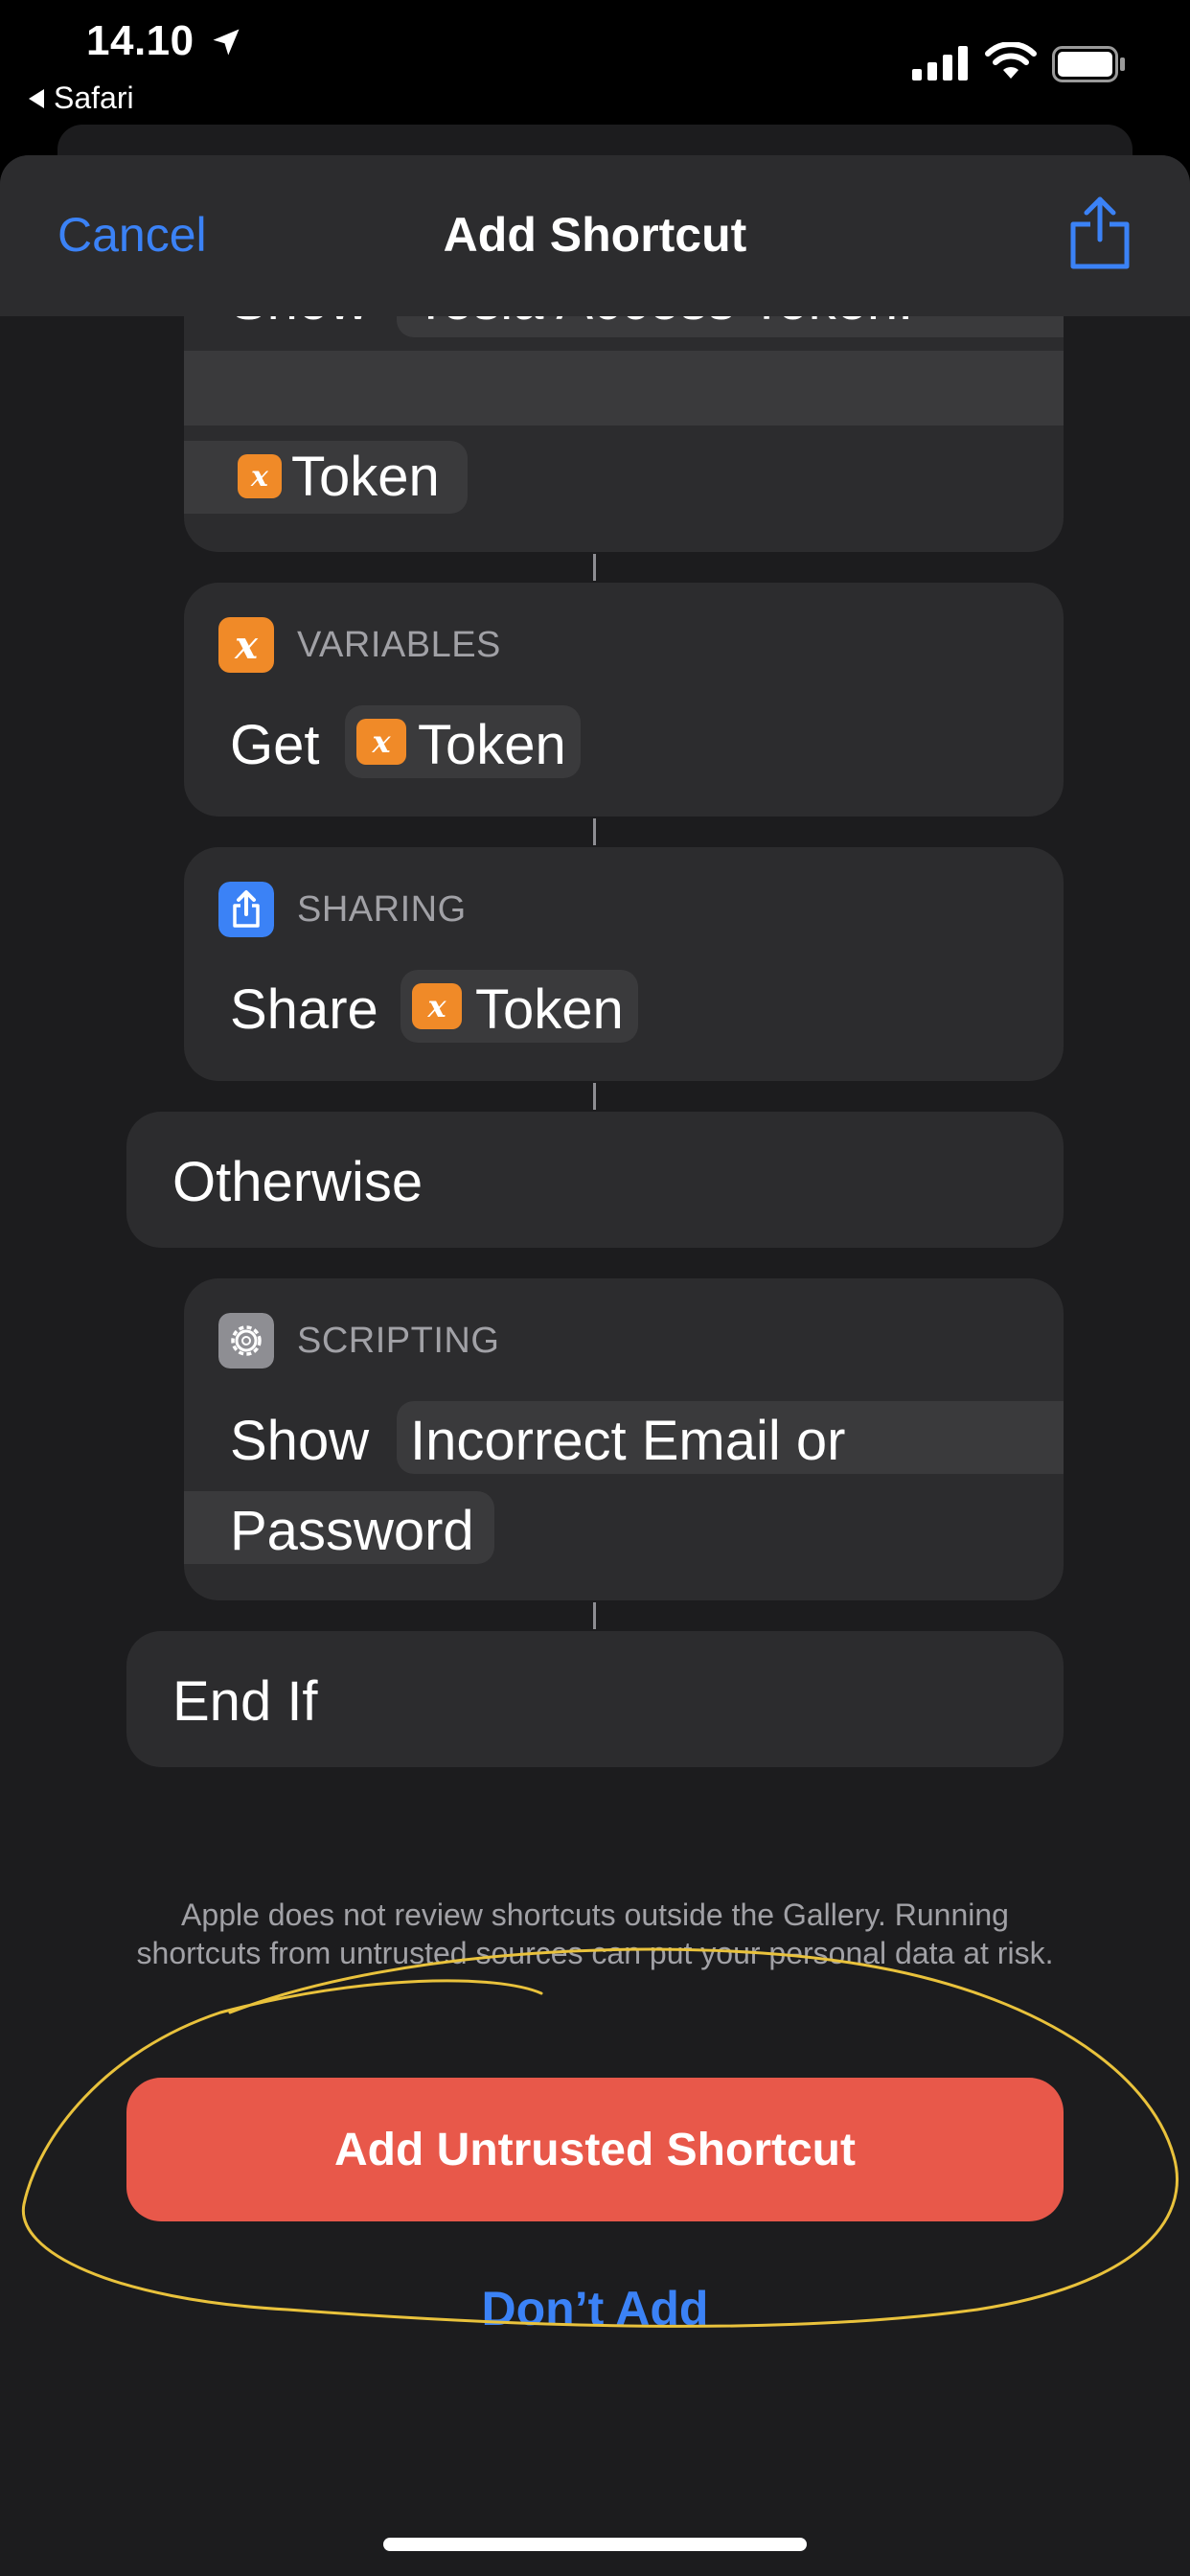 This screenshot has width=1190, height=2576. What do you see at coordinates (382, 909) in the screenshot?
I see `sharing-category-label: SHARING` at bounding box center [382, 909].